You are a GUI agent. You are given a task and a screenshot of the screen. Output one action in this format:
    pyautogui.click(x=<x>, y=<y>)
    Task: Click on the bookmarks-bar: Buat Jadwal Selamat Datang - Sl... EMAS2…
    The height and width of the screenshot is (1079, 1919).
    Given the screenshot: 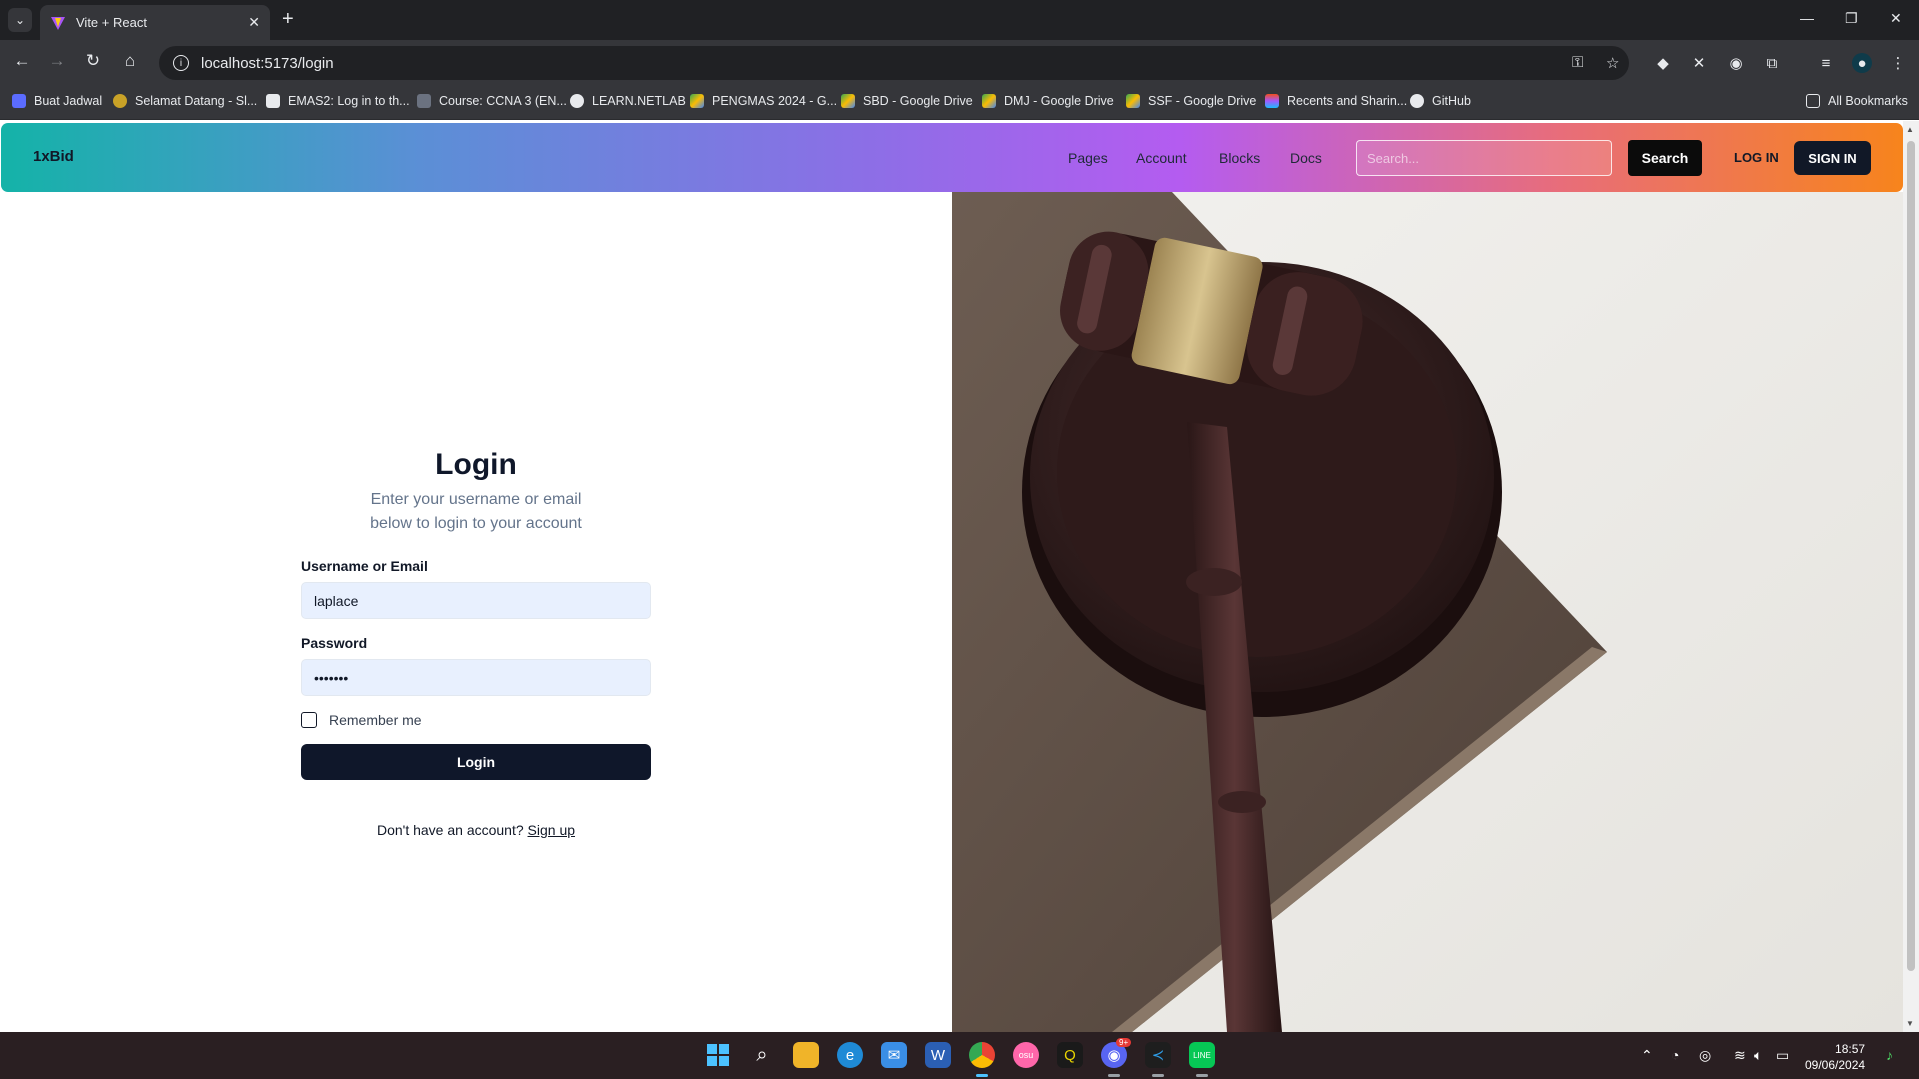 What is the action you would take?
    pyautogui.click(x=959, y=103)
    